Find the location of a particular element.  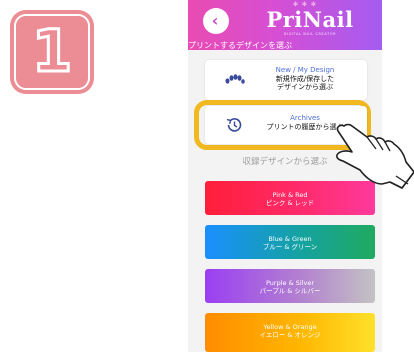

button-label-en: Yellow & Orange is located at coordinates (290, 327).